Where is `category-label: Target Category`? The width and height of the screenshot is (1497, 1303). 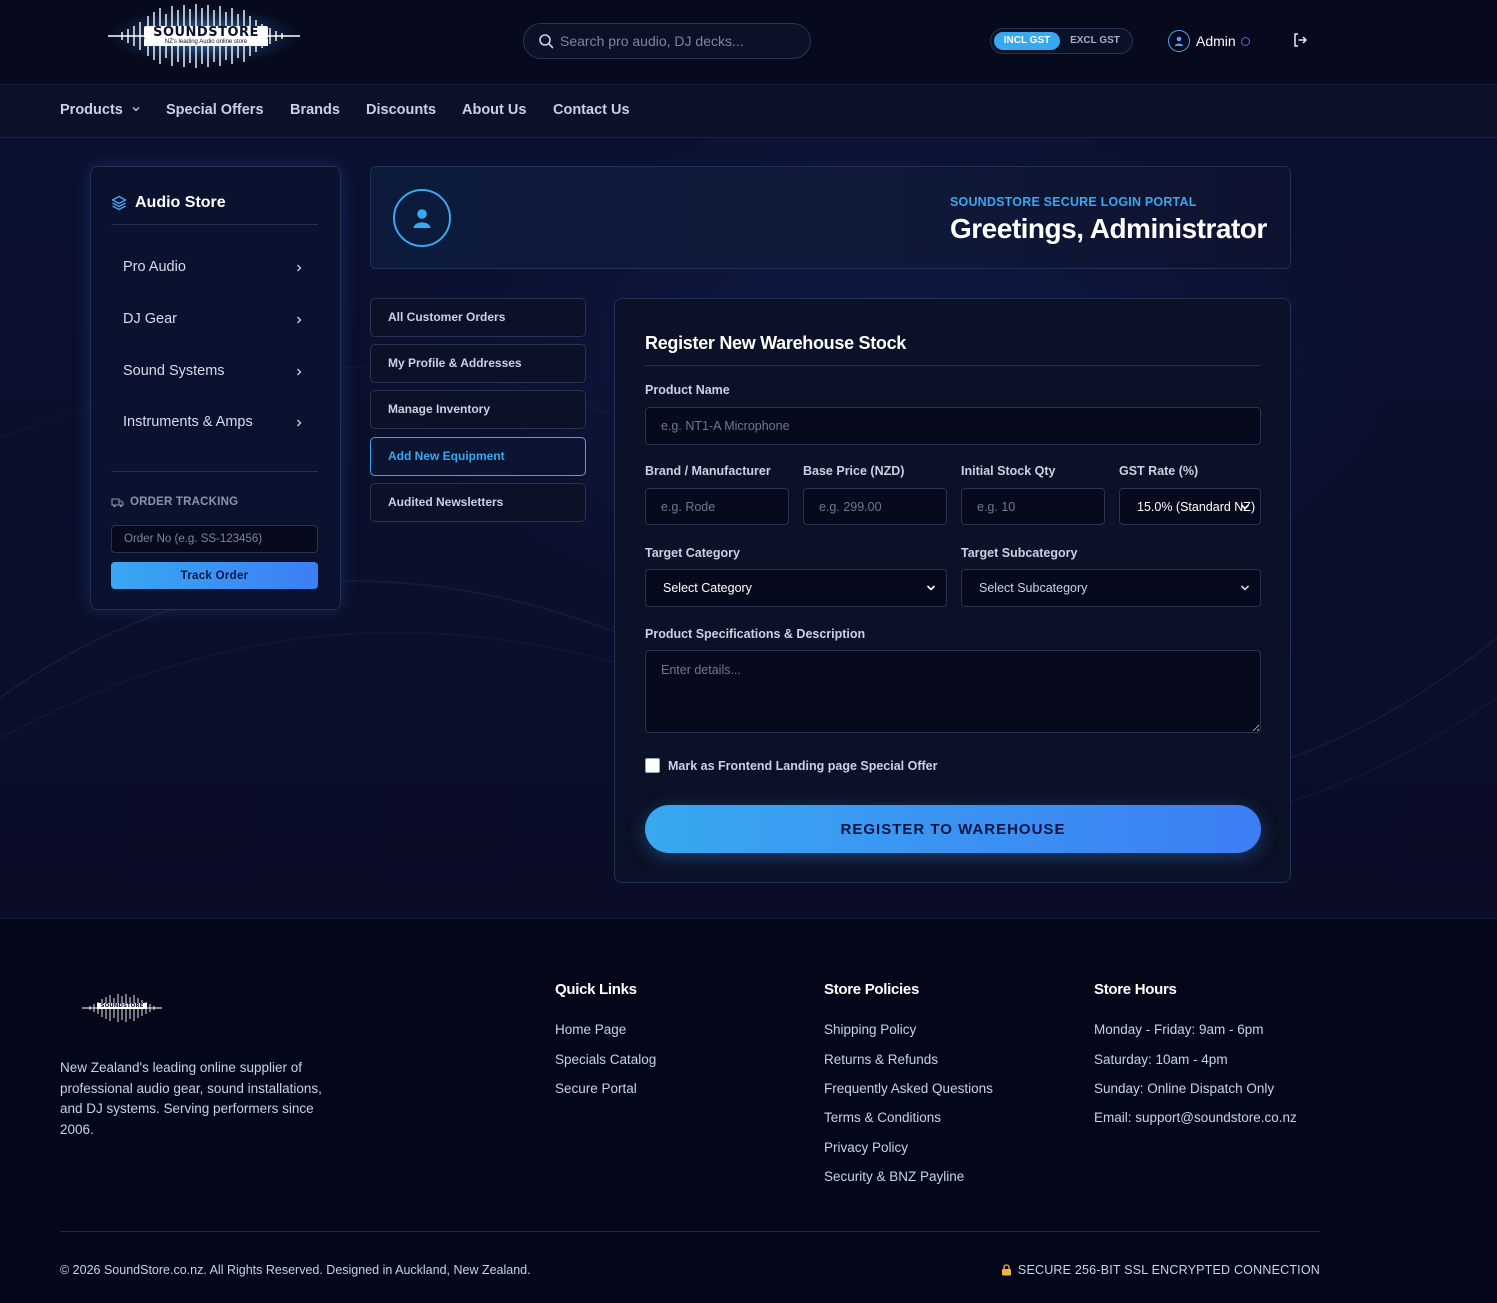 category-label: Target Category is located at coordinates (692, 553).